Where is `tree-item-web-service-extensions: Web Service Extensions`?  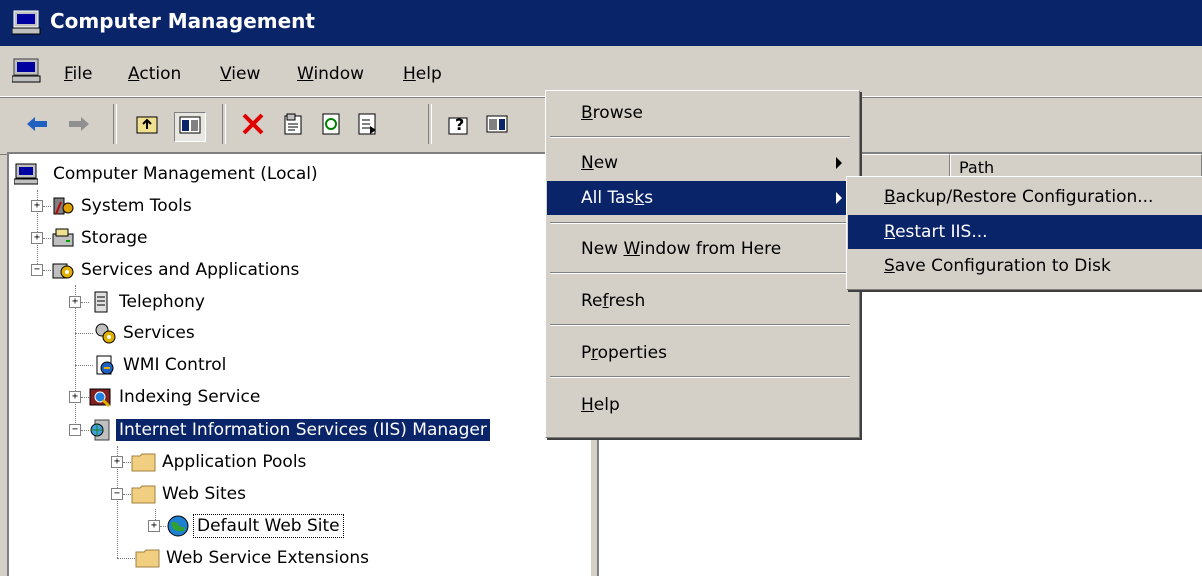 tree-item-web-service-extensions: Web Service Extensions is located at coordinates (244, 558).